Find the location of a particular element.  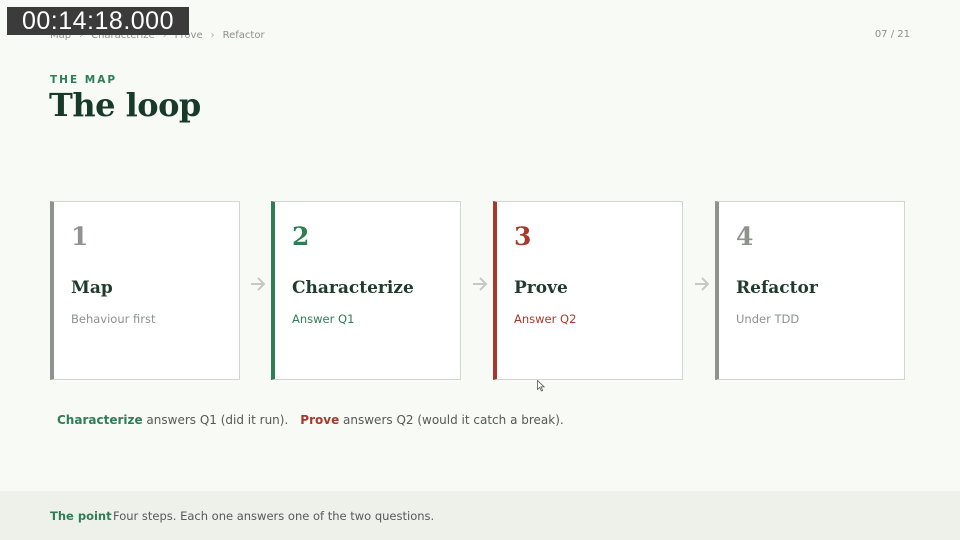

section-eyebrow: THE MAP is located at coordinates (84, 80).